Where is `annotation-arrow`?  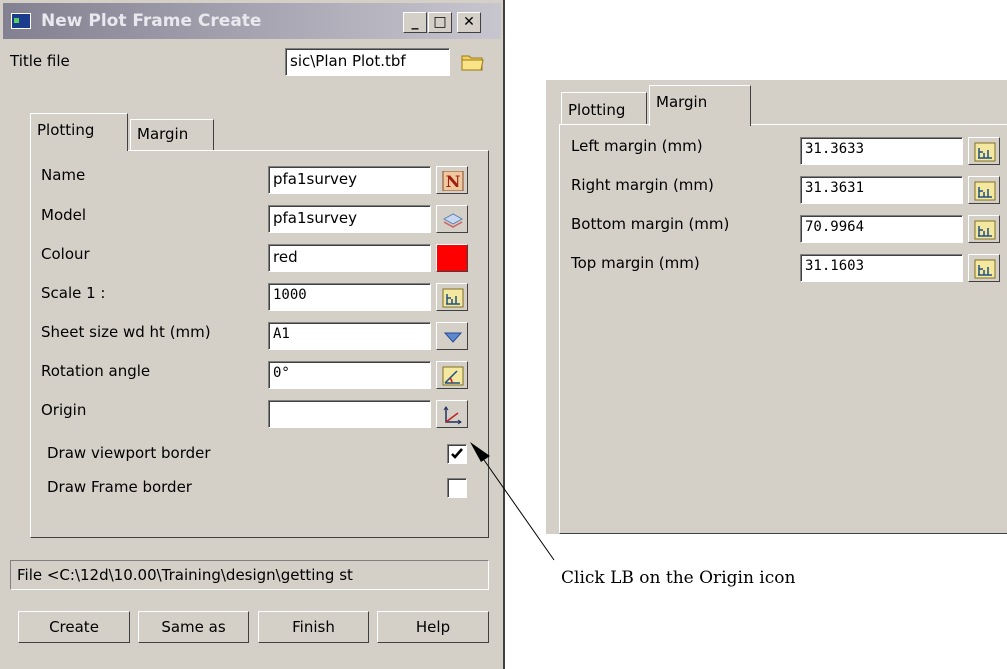 annotation-arrow is located at coordinates (512, 501).